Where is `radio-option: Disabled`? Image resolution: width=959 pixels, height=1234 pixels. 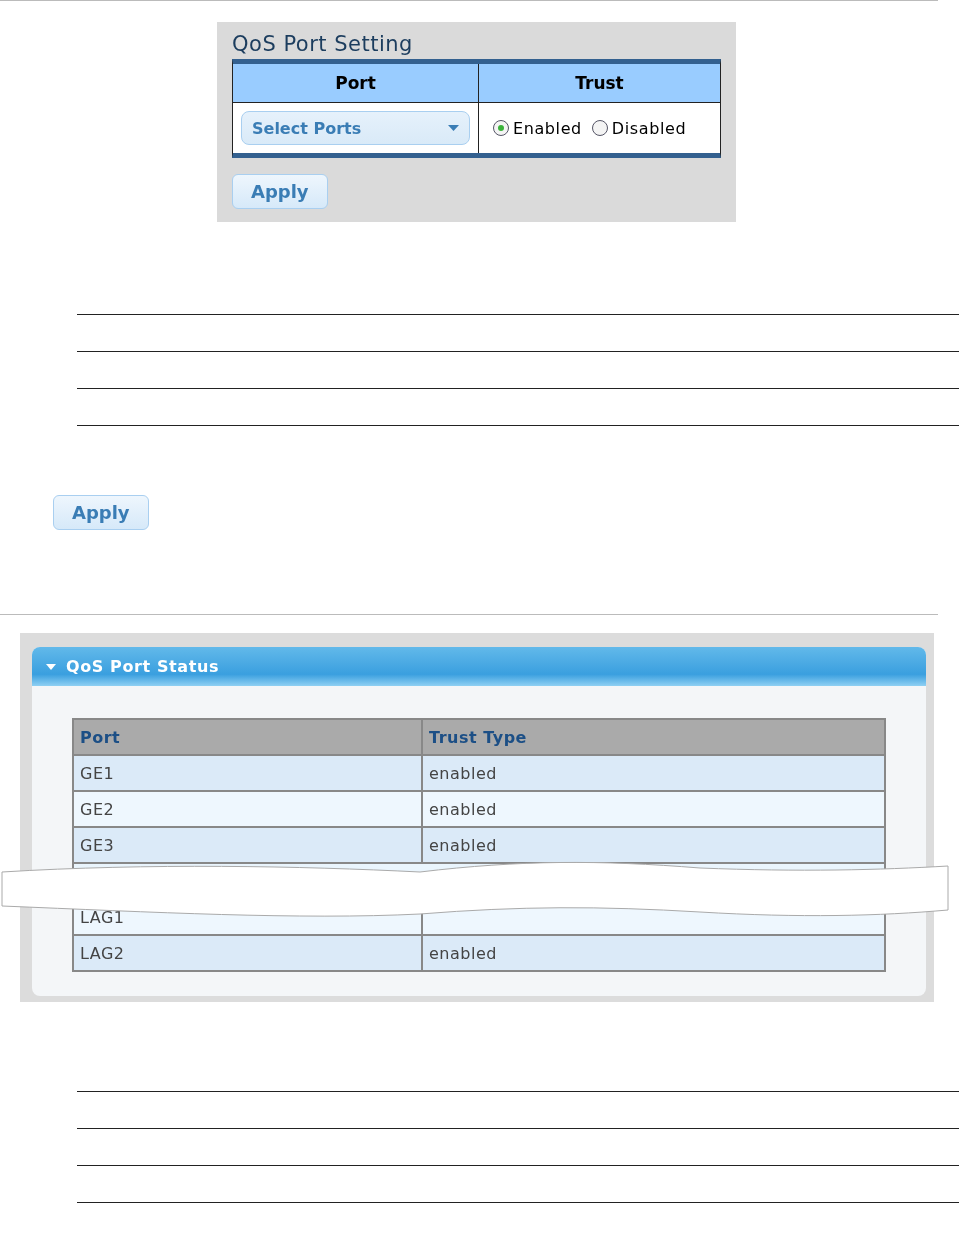 radio-option: Disabled is located at coordinates (639, 128).